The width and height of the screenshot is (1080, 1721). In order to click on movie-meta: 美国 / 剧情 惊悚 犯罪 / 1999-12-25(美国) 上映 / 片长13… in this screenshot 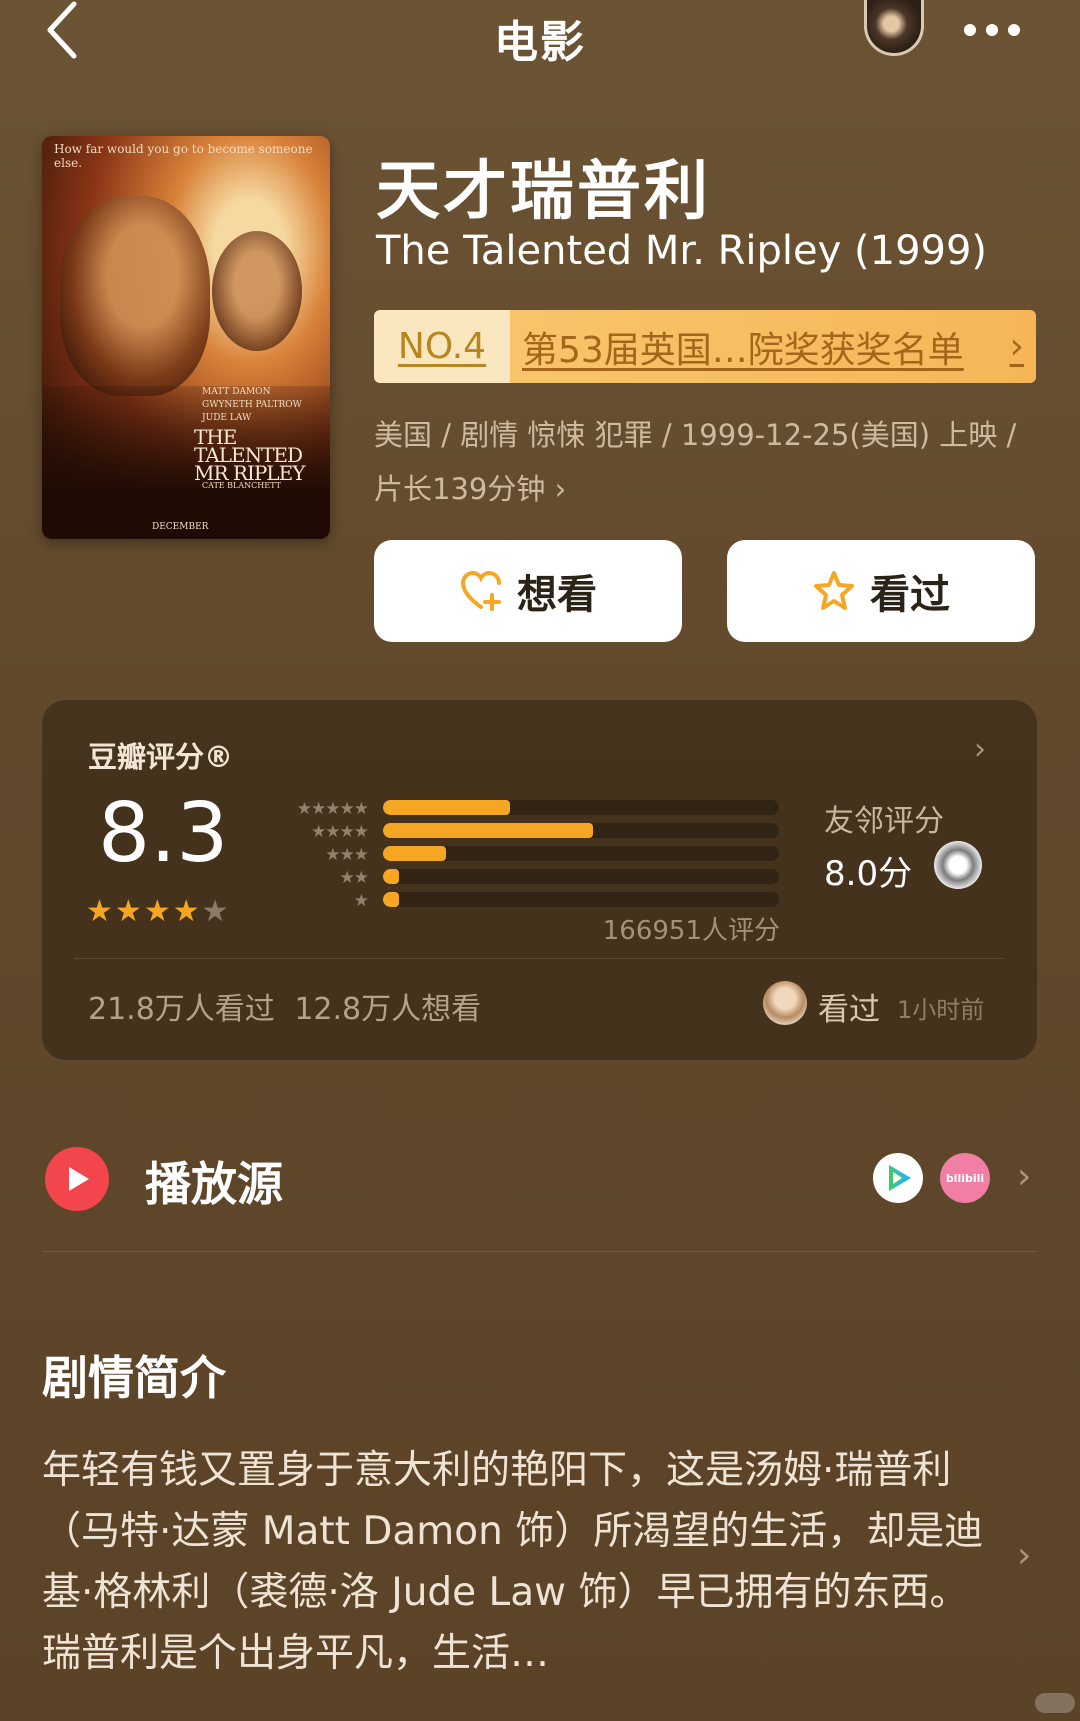, I will do `click(704, 462)`.